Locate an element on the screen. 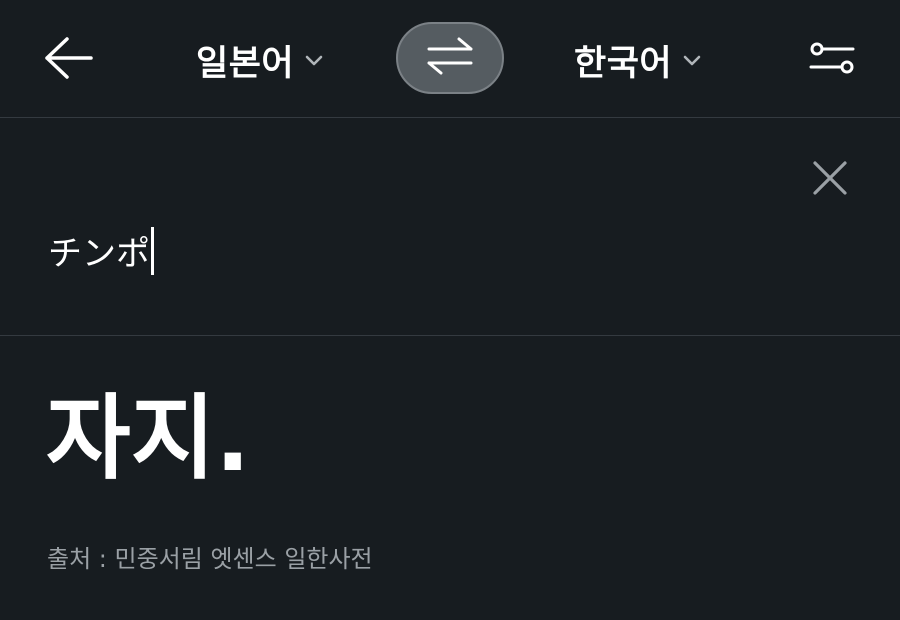 This screenshot has height=620, width=900. swap-arrows-icon is located at coordinates (450, 58).